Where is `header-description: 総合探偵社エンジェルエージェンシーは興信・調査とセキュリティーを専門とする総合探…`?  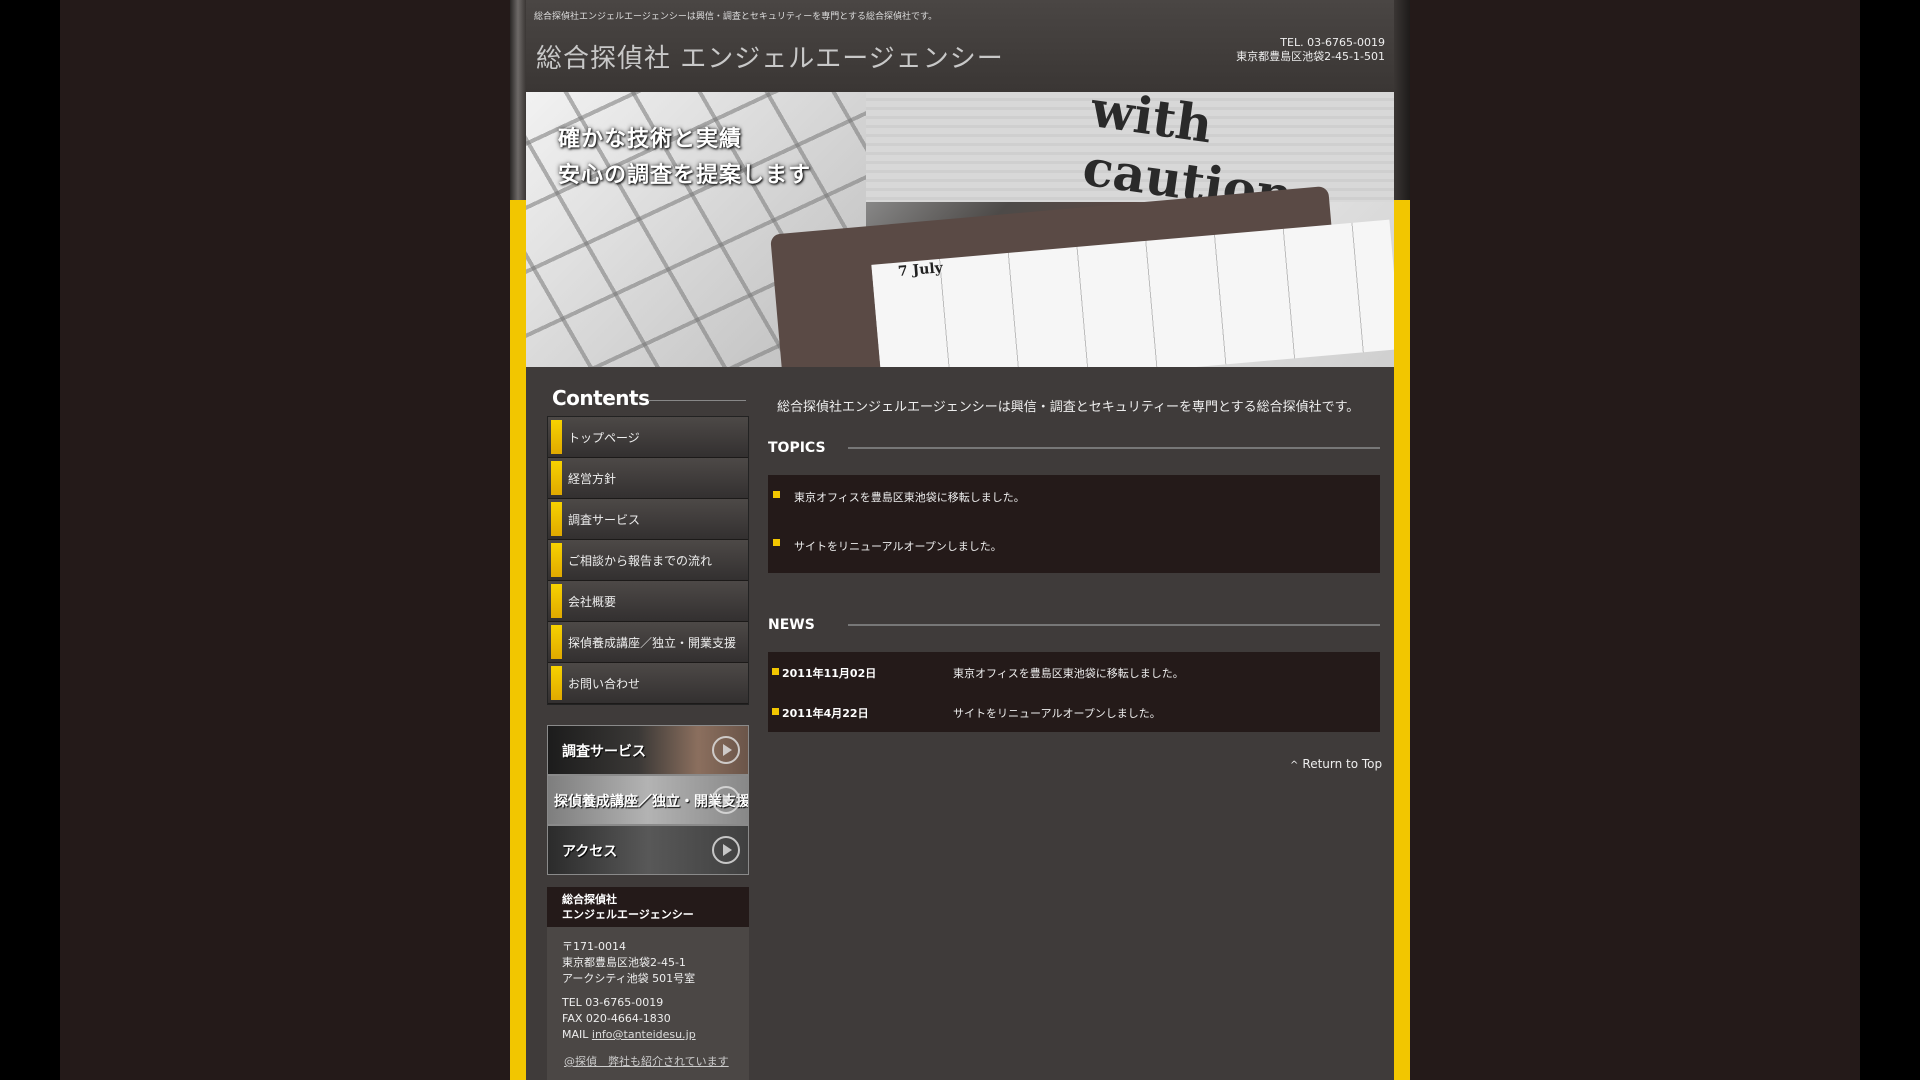
header-description: 総合探偵社エンジェルエージェンシーは興信・調査とセキュリティーを専門とする総合探… is located at coordinates (736, 17).